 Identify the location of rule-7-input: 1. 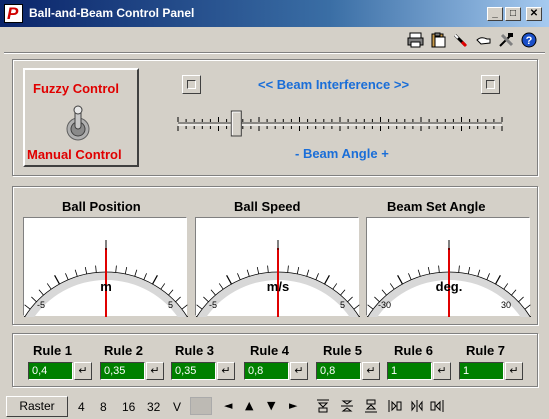
(481, 371).